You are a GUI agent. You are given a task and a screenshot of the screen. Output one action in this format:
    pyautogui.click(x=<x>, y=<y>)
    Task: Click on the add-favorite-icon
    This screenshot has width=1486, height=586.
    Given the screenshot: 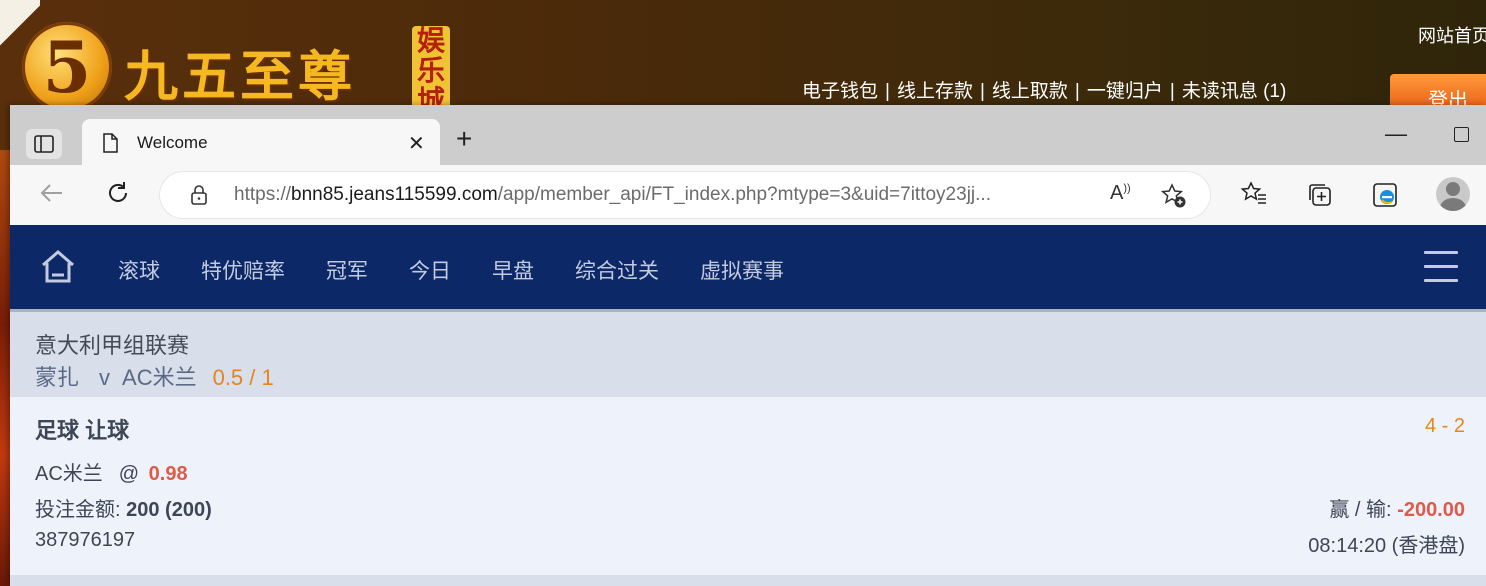 What is the action you would take?
    pyautogui.click(x=1174, y=196)
    